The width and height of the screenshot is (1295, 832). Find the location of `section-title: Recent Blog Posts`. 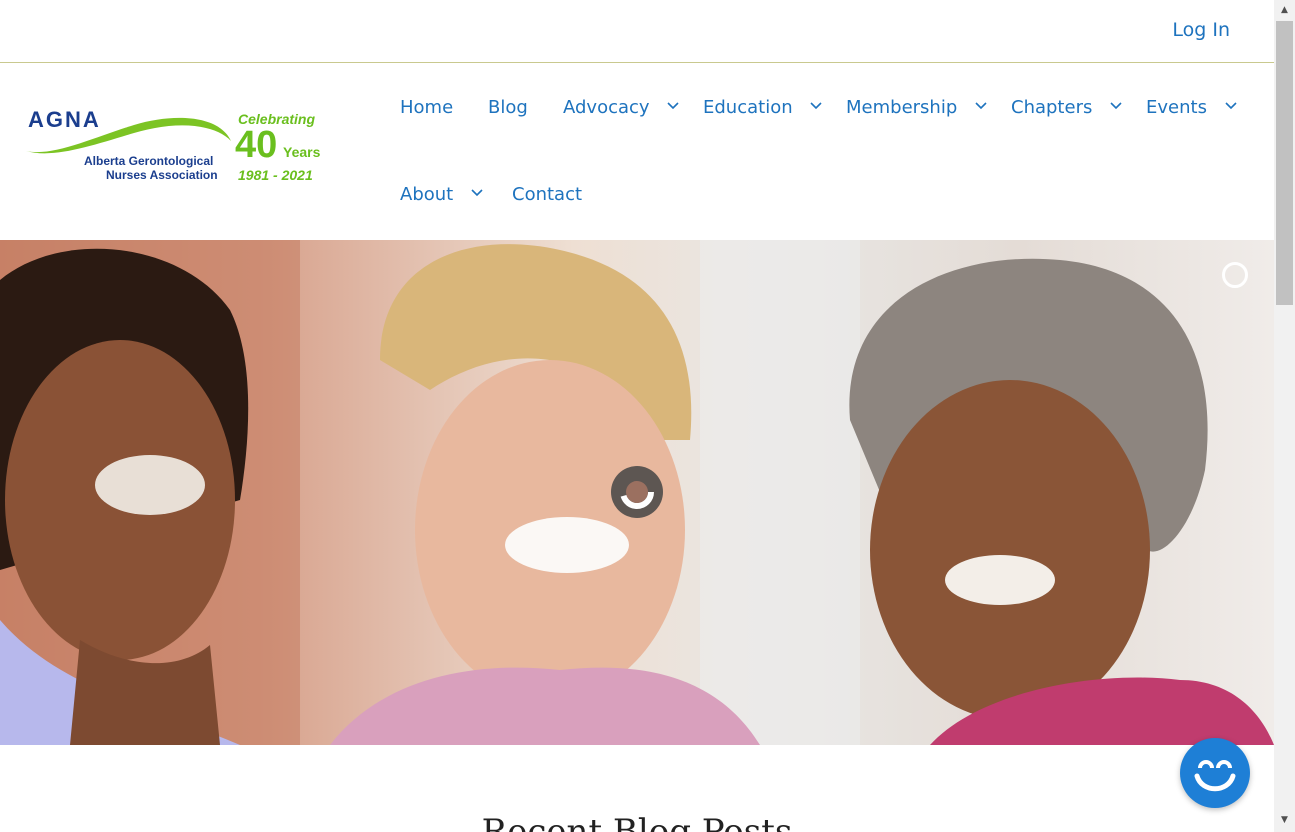

section-title: Recent Blog Posts is located at coordinates (637, 822).